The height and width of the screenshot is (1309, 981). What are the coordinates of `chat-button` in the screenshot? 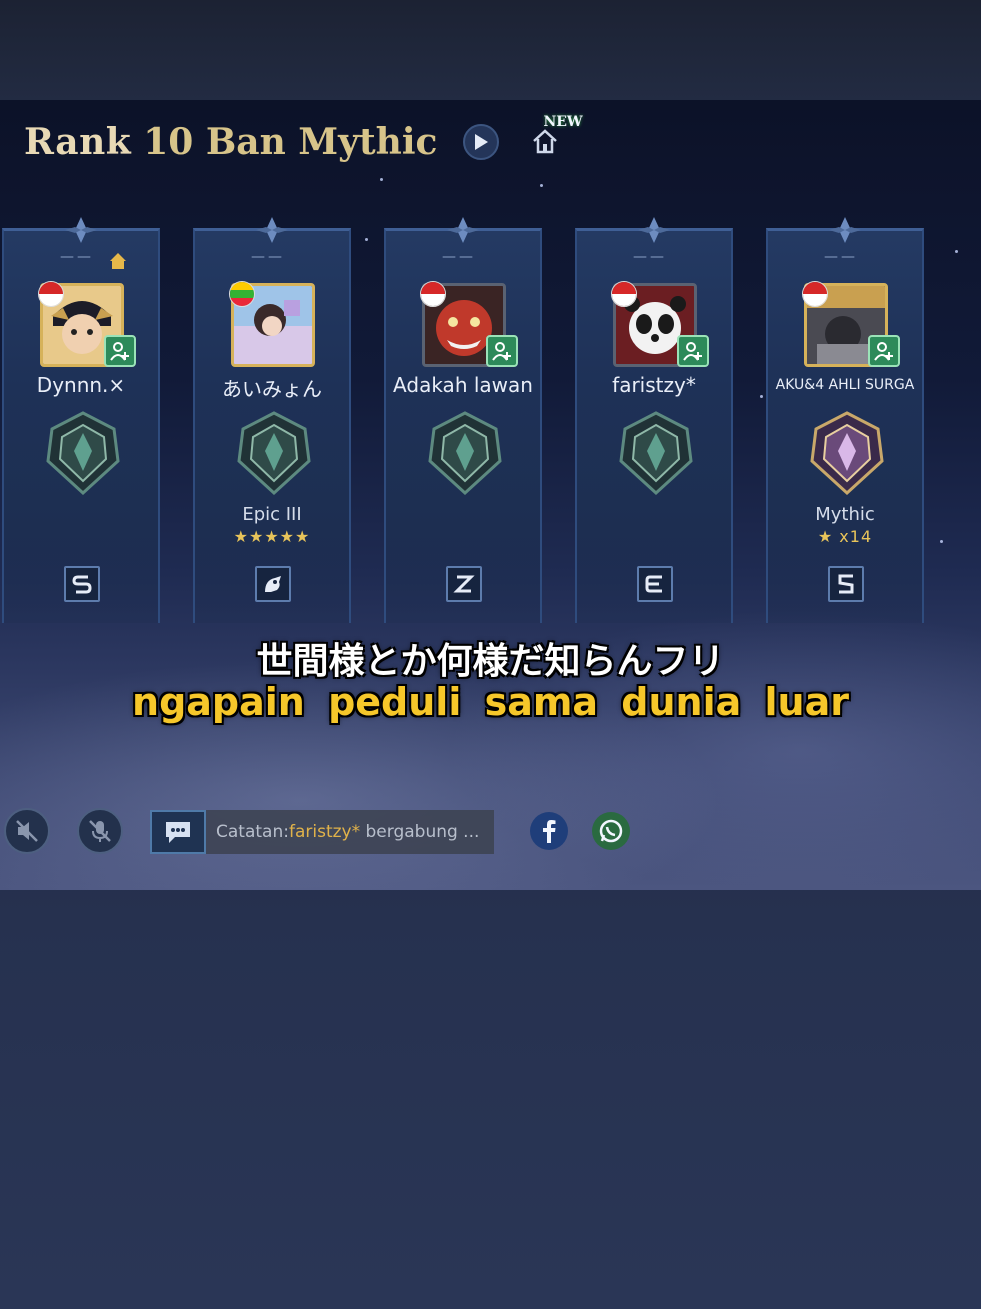 It's located at (178, 832).